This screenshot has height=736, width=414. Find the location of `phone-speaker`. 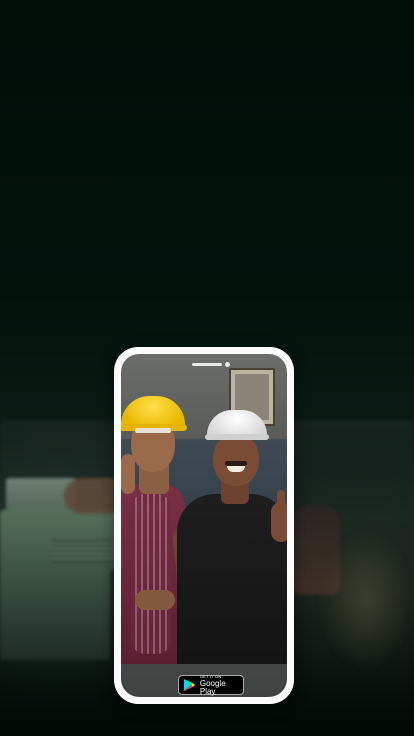

phone-speaker is located at coordinates (207, 364).